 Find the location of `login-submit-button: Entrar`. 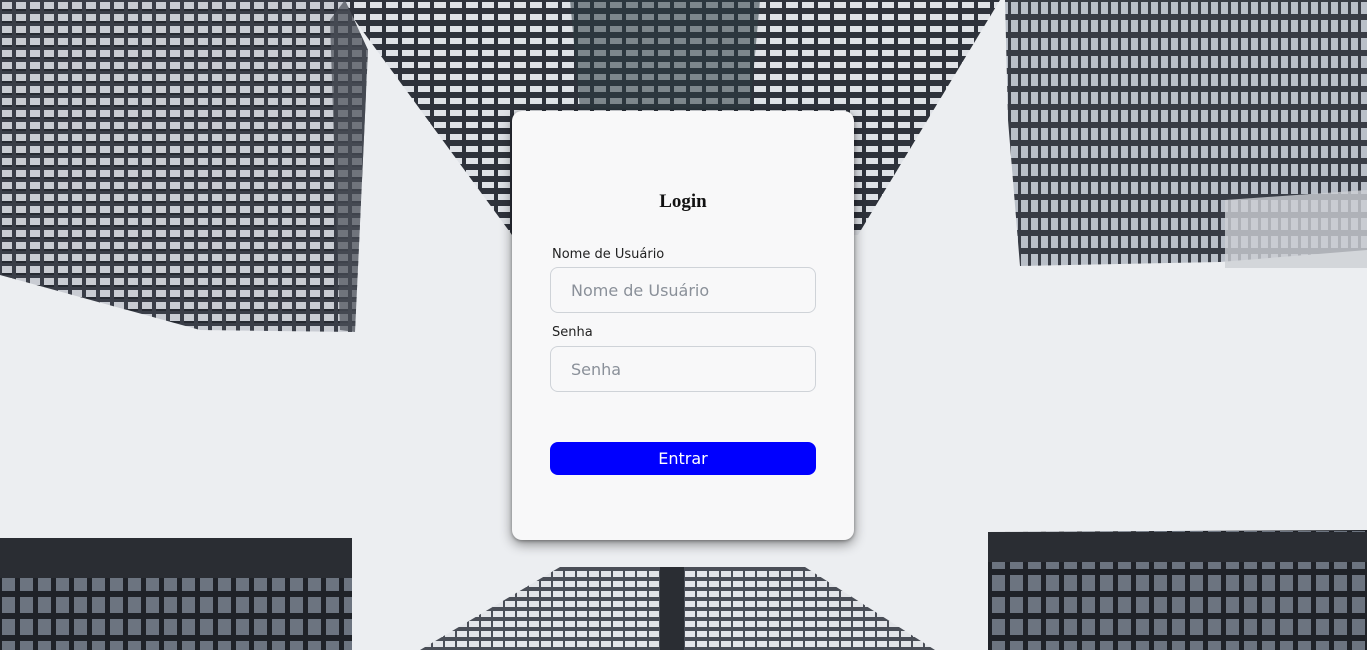

login-submit-button: Entrar is located at coordinates (683, 458).